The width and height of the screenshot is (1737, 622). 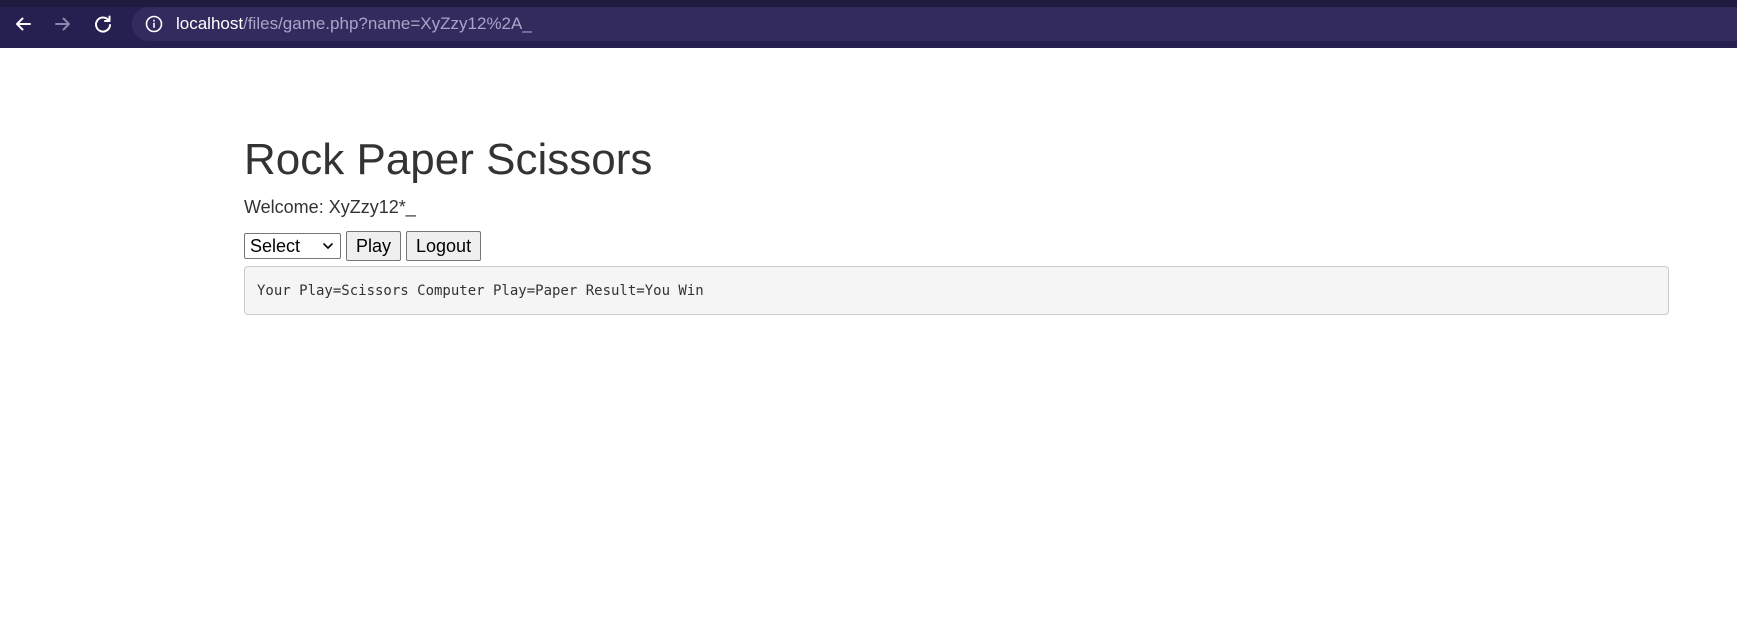 What do you see at coordinates (444, 246) in the screenshot?
I see `logout-button: Logout` at bounding box center [444, 246].